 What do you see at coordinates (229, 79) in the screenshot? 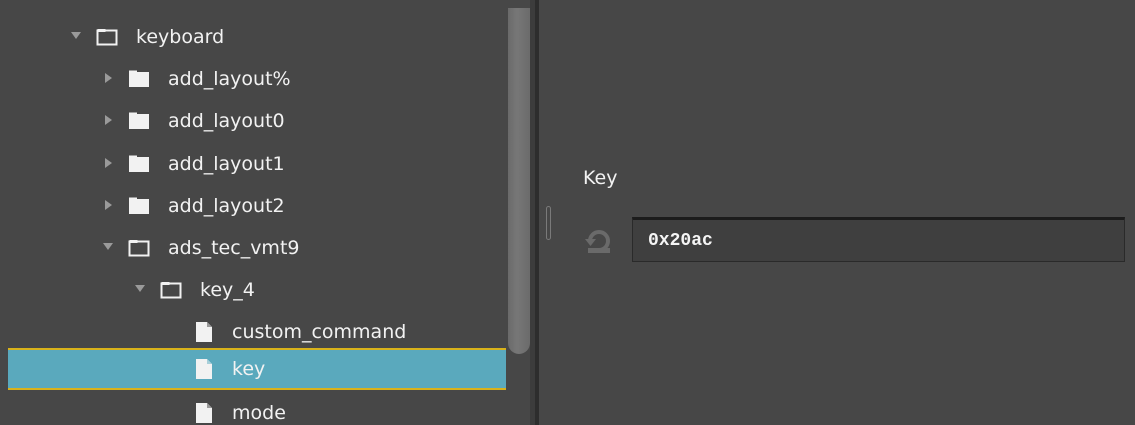
I see `tree-item-label: add_layout%` at bounding box center [229, 79].